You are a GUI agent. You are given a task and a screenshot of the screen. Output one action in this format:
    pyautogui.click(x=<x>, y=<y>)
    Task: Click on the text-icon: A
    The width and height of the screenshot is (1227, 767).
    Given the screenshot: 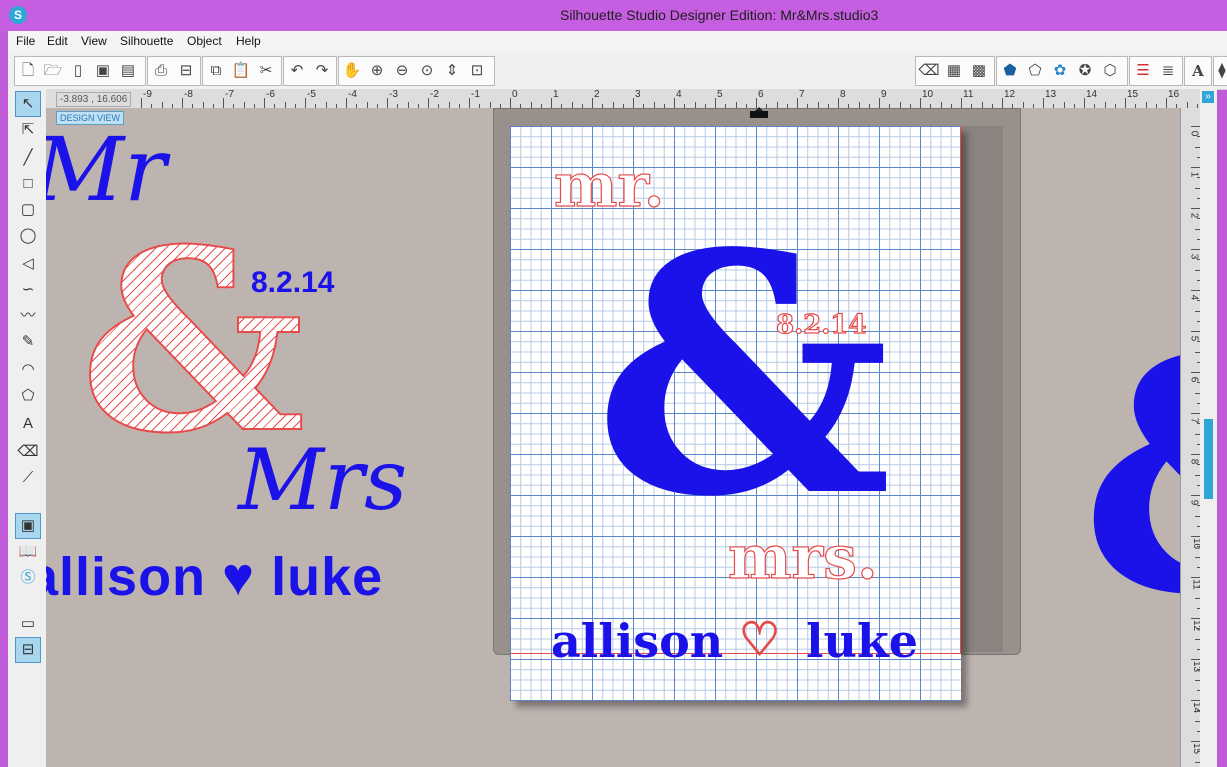 What is the action you would take?
    pyautogui.click(x=28, y=424)
    